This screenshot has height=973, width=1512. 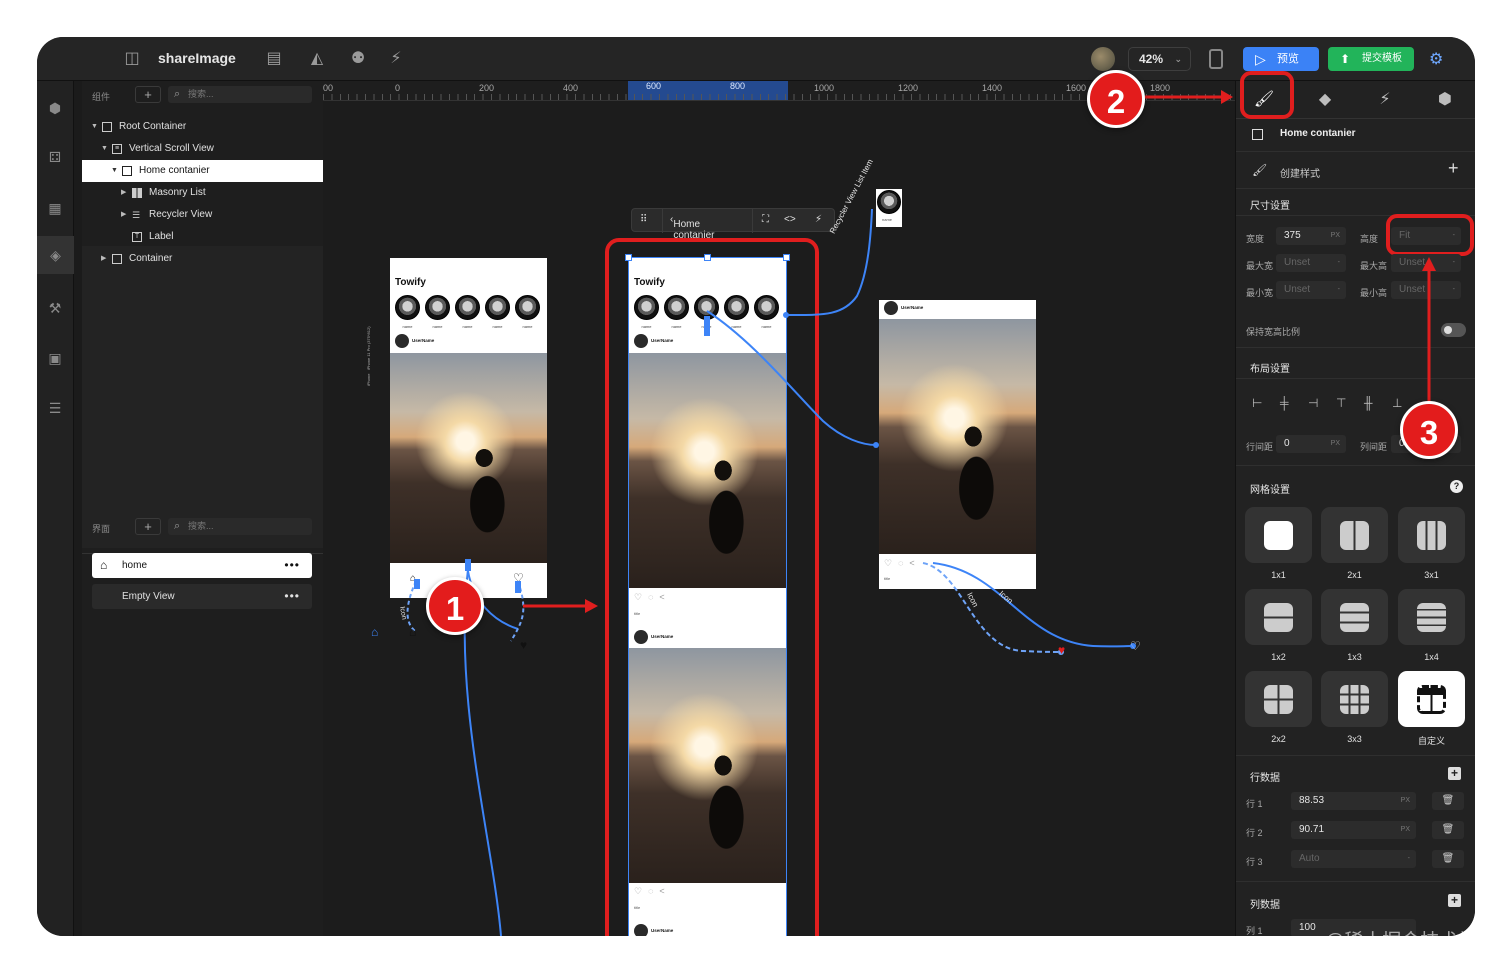 What do you see at coordinates (55, 208) in the screenshot?
I see `widgets-icon: ▦` at bounding box center [55, 208].